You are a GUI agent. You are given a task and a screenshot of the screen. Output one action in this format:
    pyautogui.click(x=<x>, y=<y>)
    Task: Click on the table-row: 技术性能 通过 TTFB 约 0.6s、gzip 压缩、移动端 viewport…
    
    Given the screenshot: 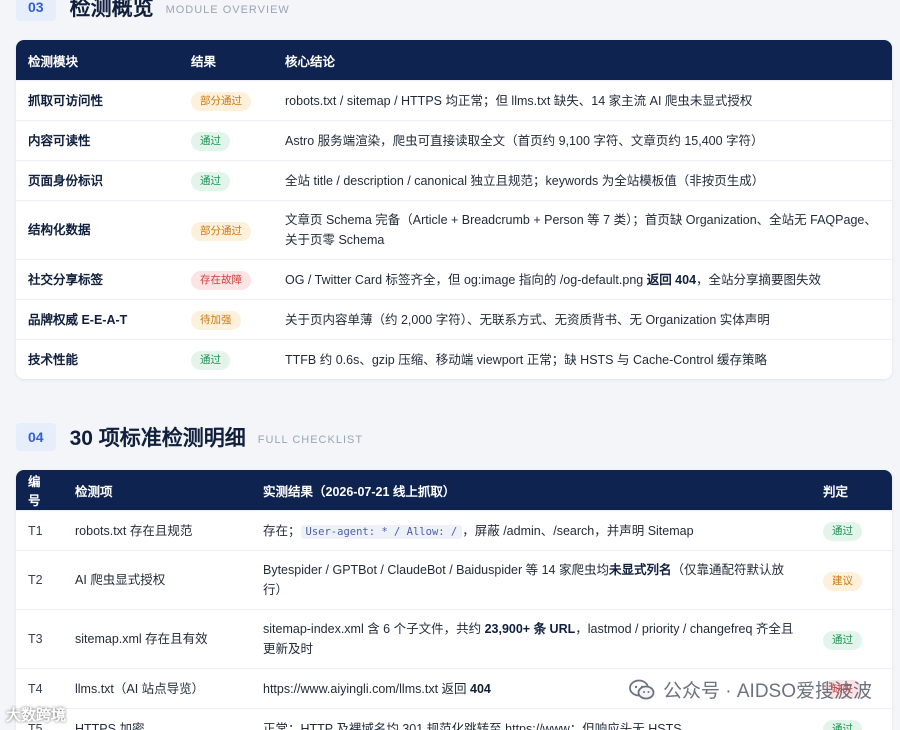 What is the action you would take?
    pyautogui.click(x=454, y=359)
    